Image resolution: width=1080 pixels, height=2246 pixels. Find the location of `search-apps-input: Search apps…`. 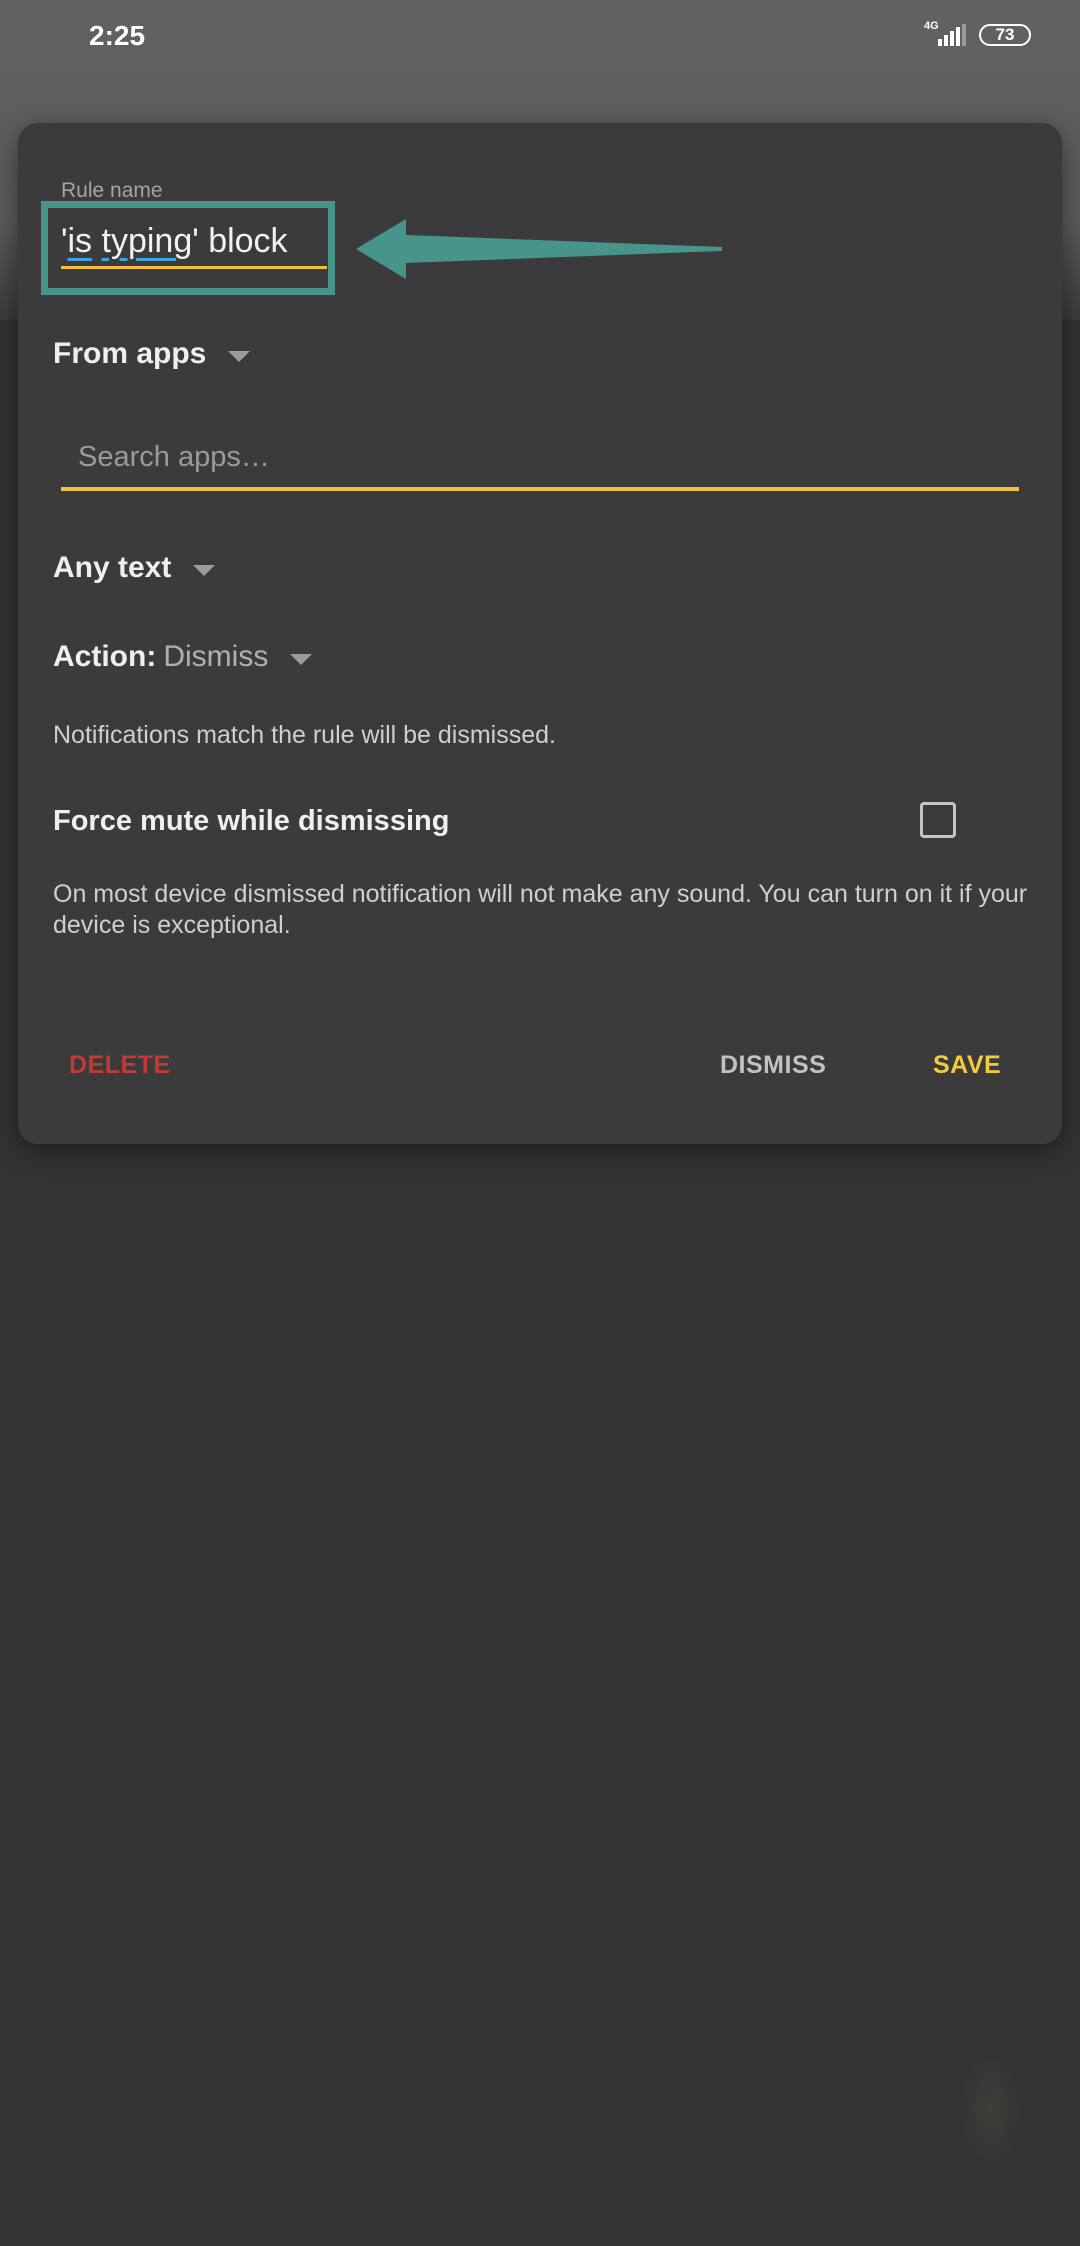

search-apps-input: Search apps… is located at coordinates (540, 462).